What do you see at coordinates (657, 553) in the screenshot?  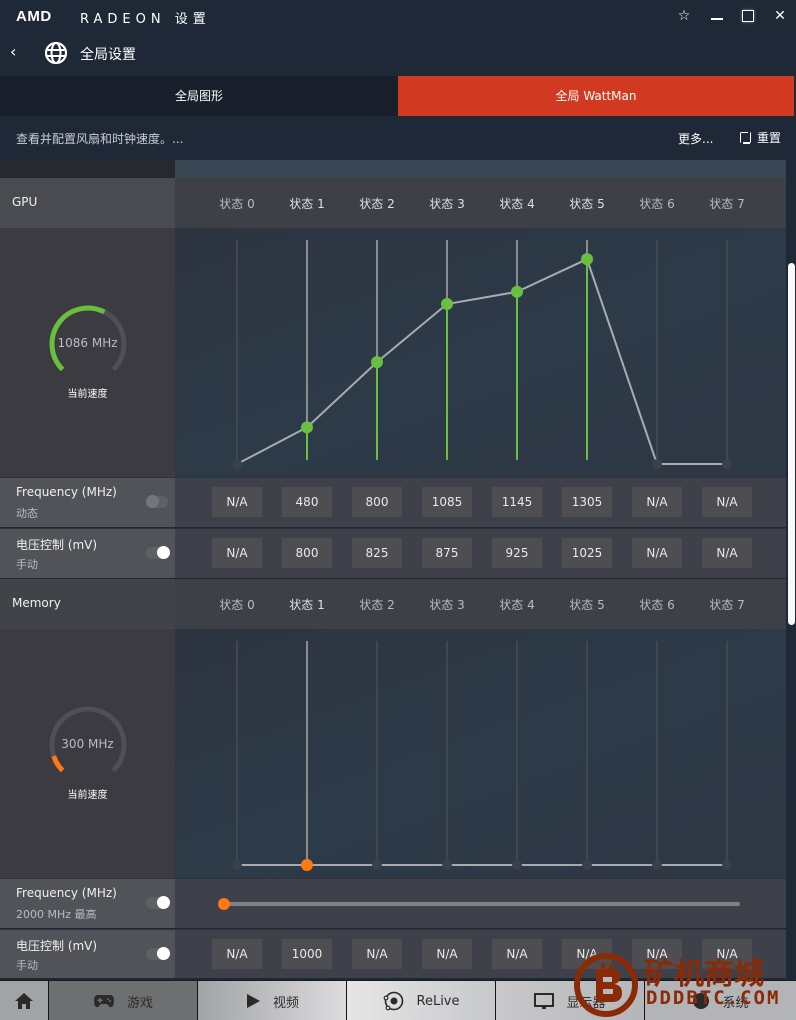 I see `gpu-voltage-value-cell-6: N/A` at bounding box center [657, 553].